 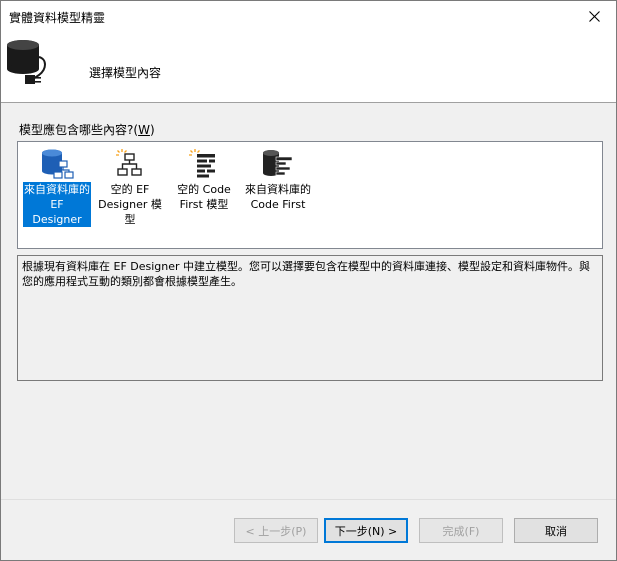 What do you see at coordinates (26, 62) in the screenshot?
I see `database-plug-icon` at bounding box center [26, 62].